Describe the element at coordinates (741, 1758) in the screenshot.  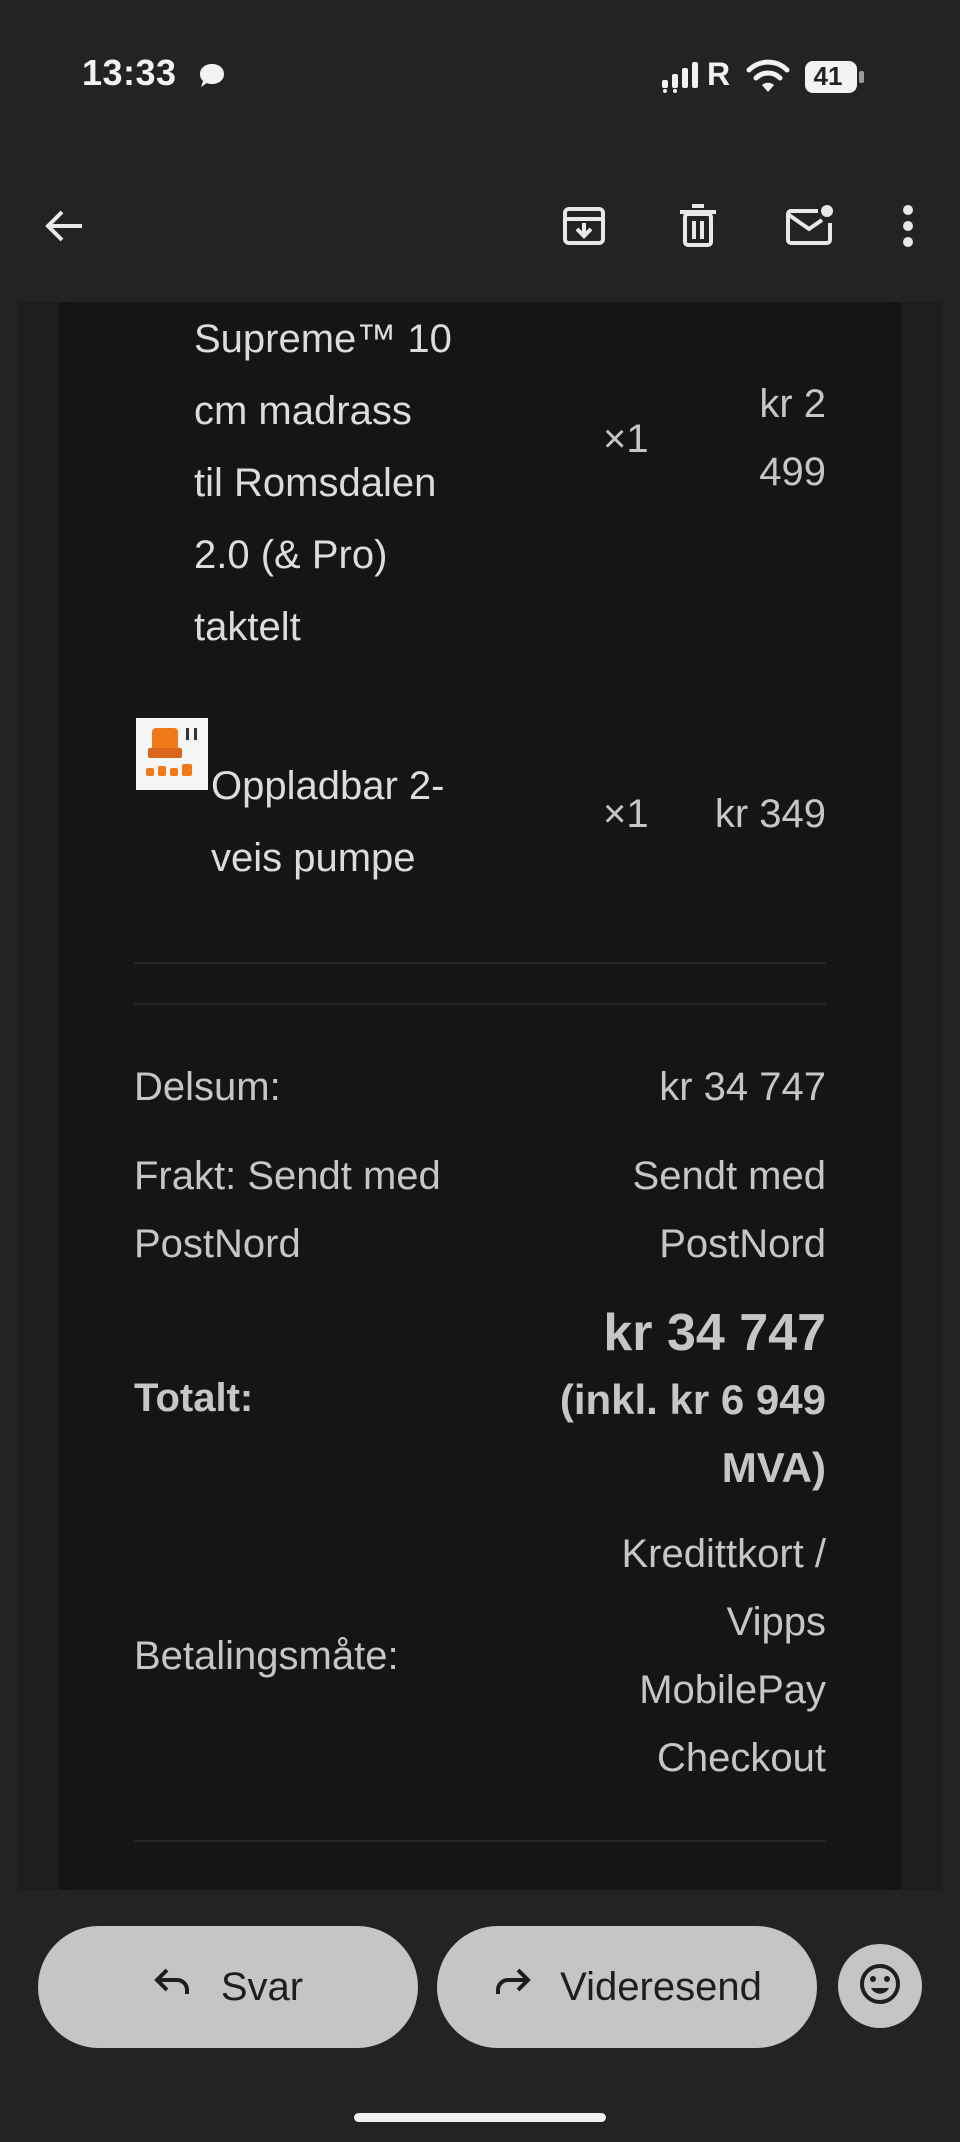
I see `payment-method-line: Checkout` at that location.